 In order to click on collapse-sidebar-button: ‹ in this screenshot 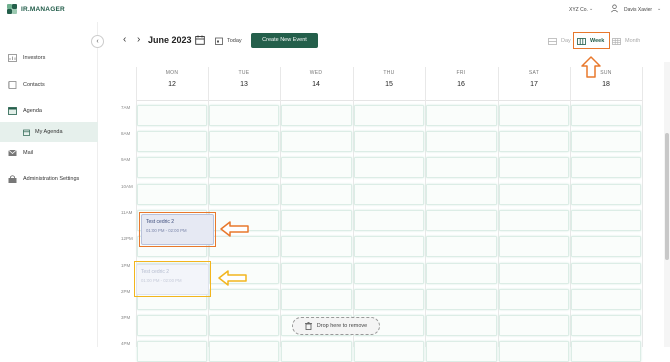, I will do `click(97, 41)`.